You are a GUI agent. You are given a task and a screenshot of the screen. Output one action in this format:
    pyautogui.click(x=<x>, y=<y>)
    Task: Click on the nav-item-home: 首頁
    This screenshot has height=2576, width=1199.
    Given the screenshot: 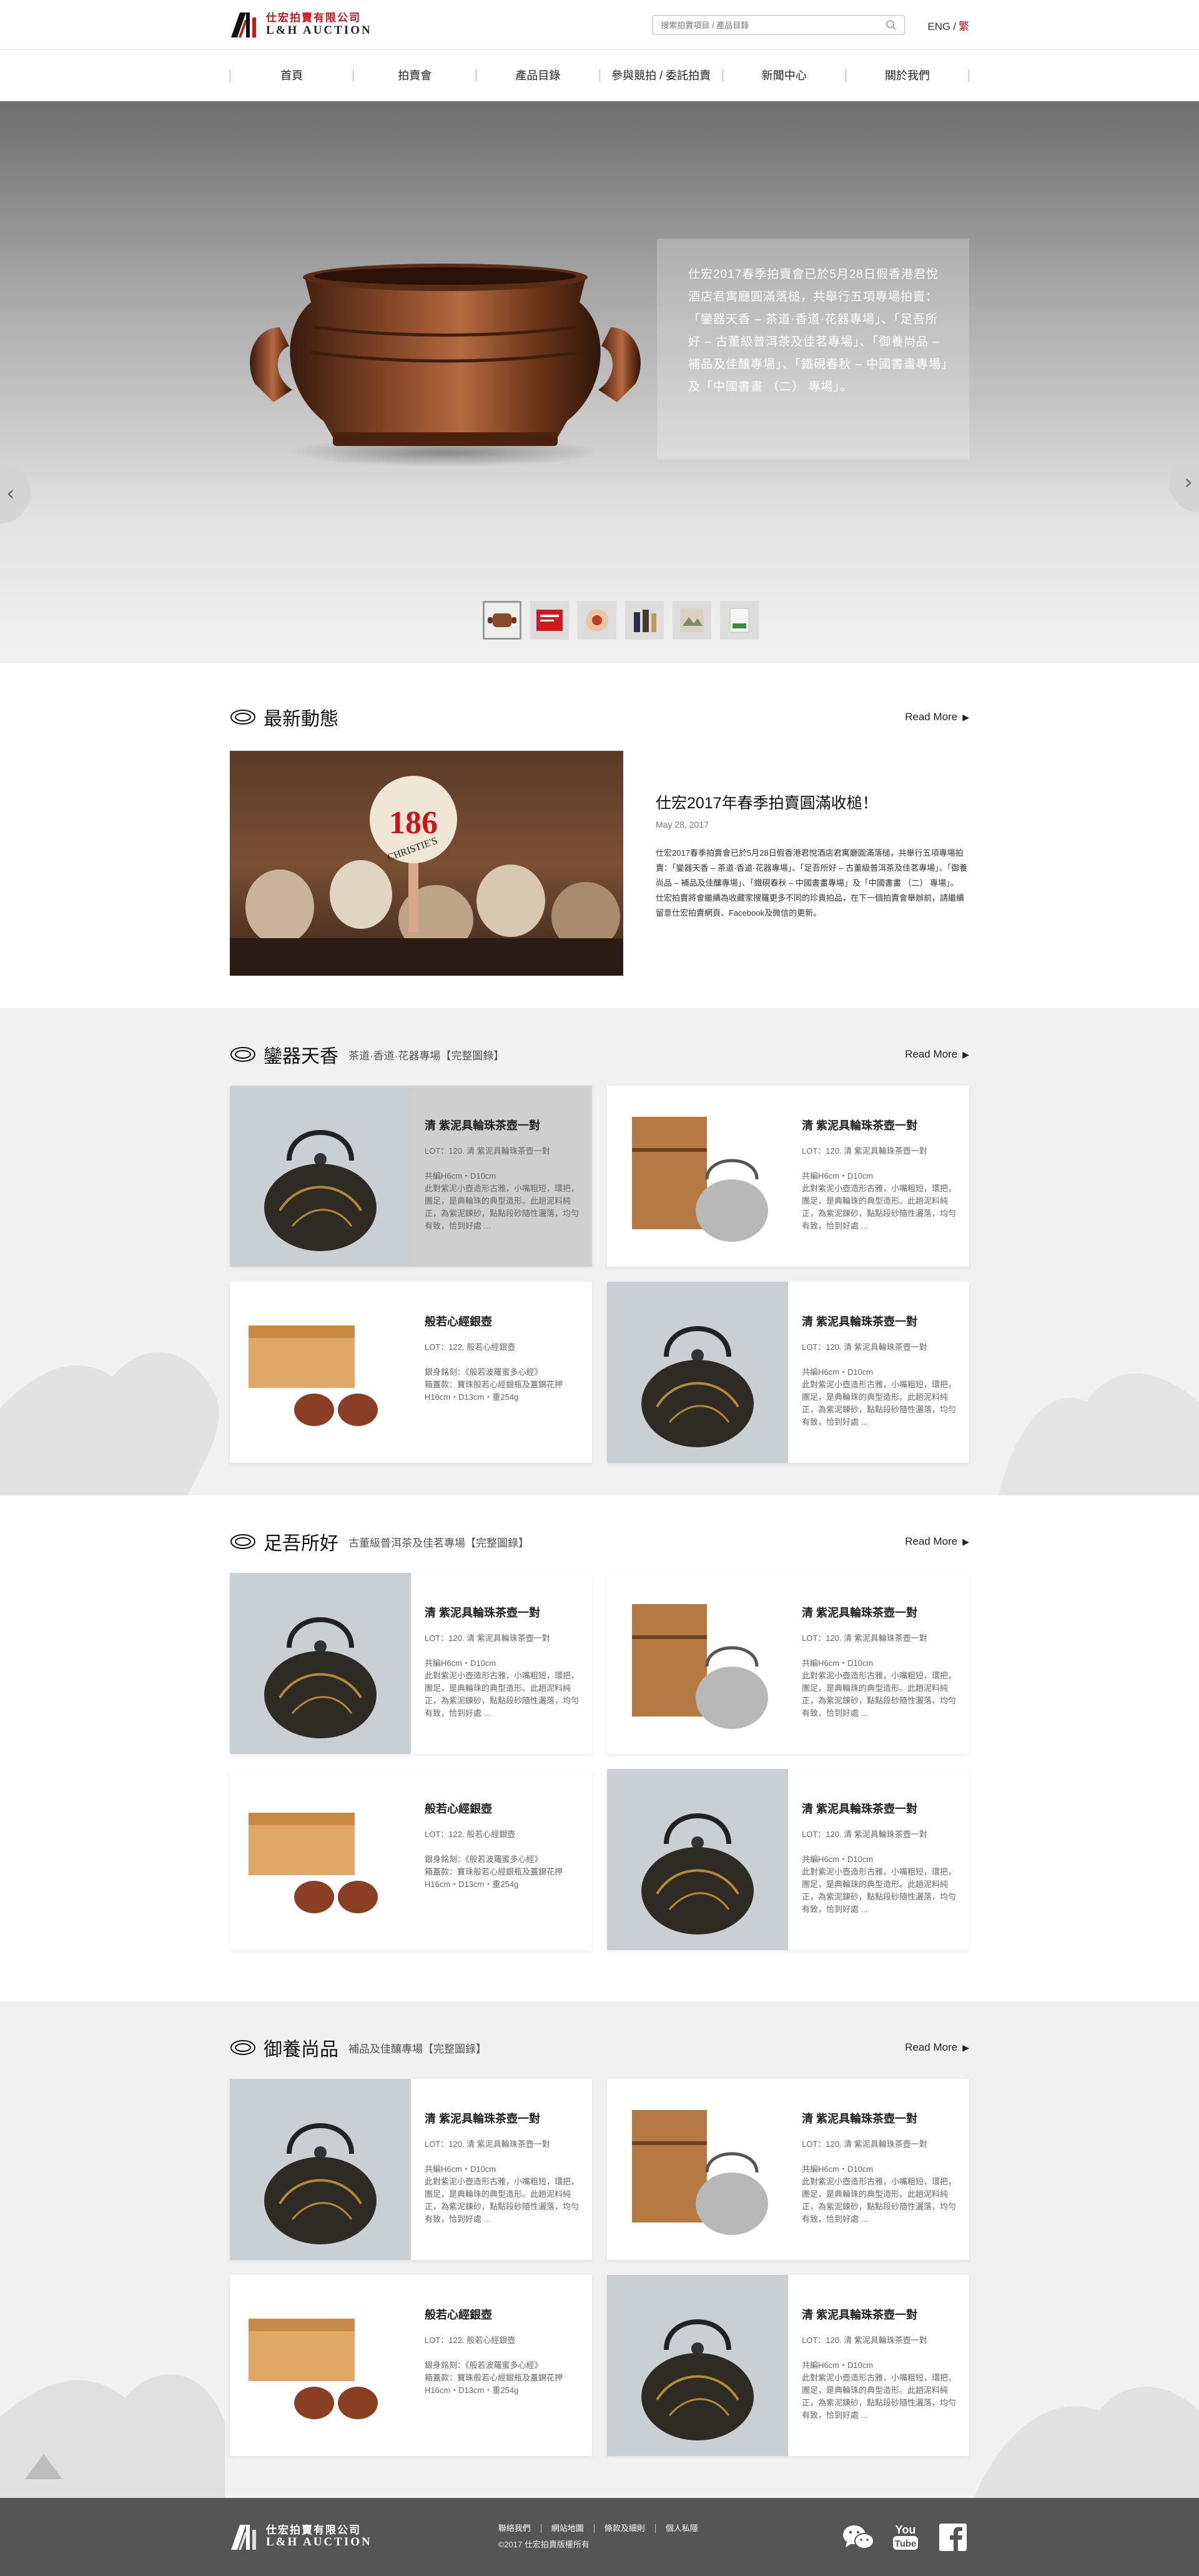 What is the action you would take?
    pyautogui.click(x=292, y=75)
    